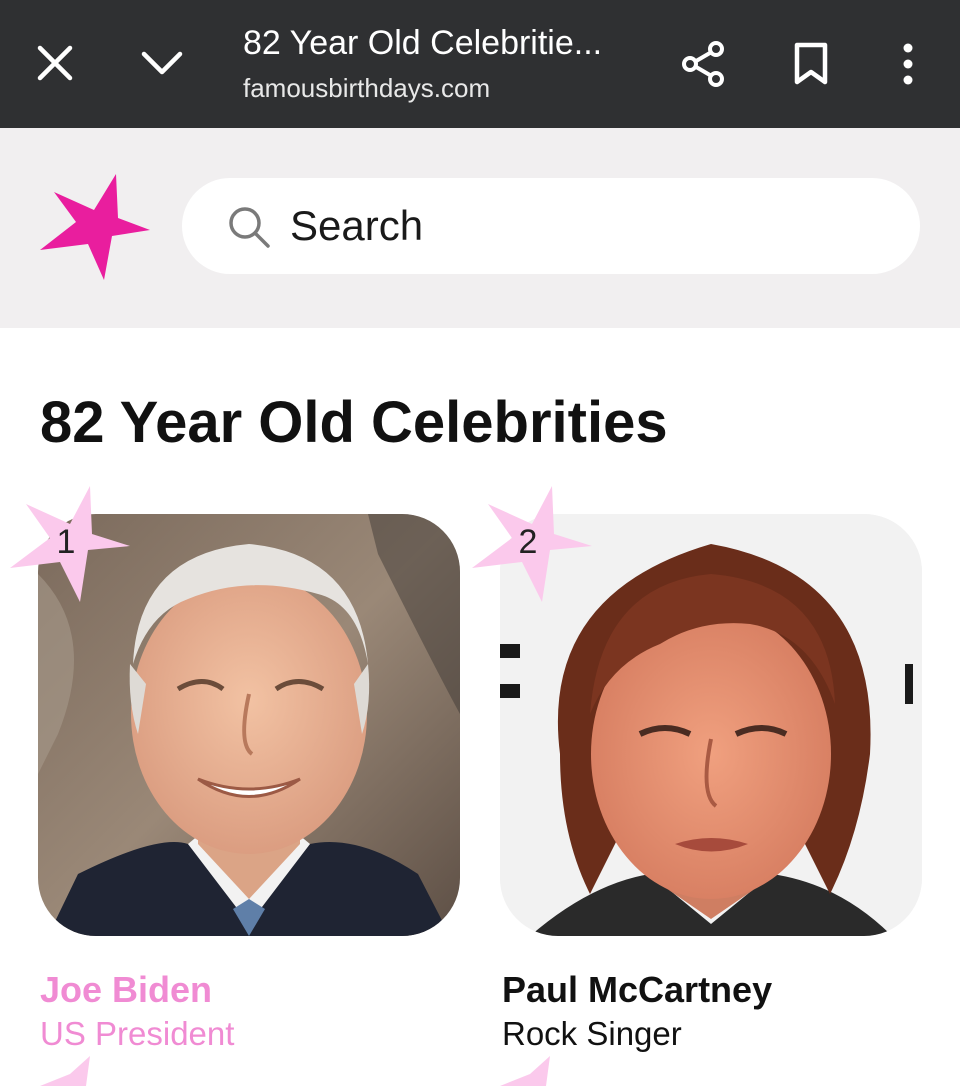 The image size is (960, 1086). What do you see at coordinates (162, 62) in the screenshot?
I see `chevron-down-icon` at bounding box center [162, 62].